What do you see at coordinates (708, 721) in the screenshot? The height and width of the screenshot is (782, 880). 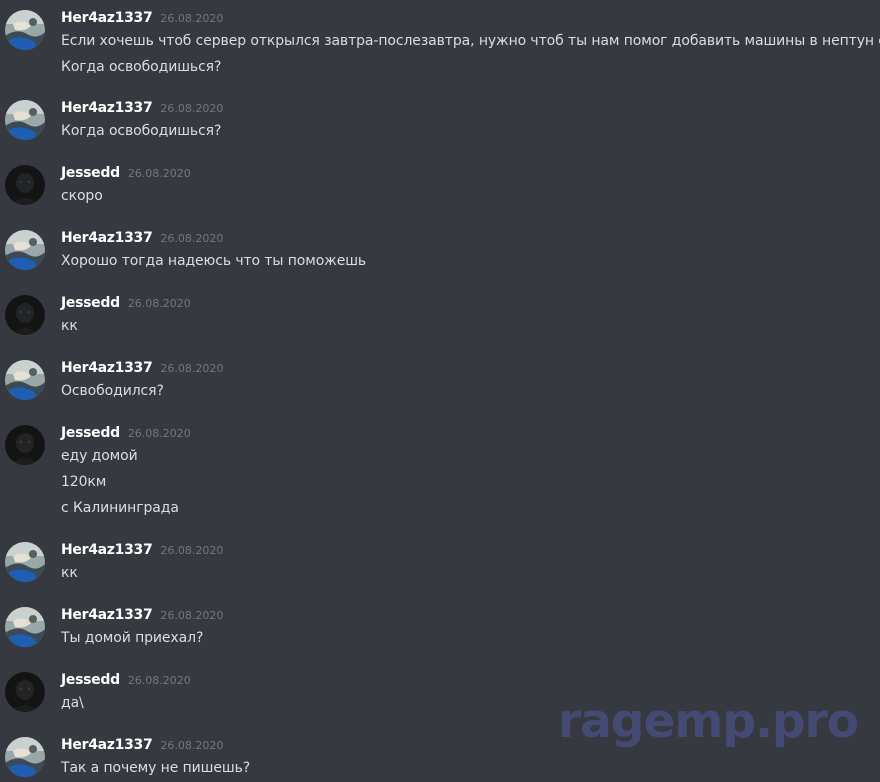 I see `watermark: ragemp.pro` at bounding box center [708, 721].